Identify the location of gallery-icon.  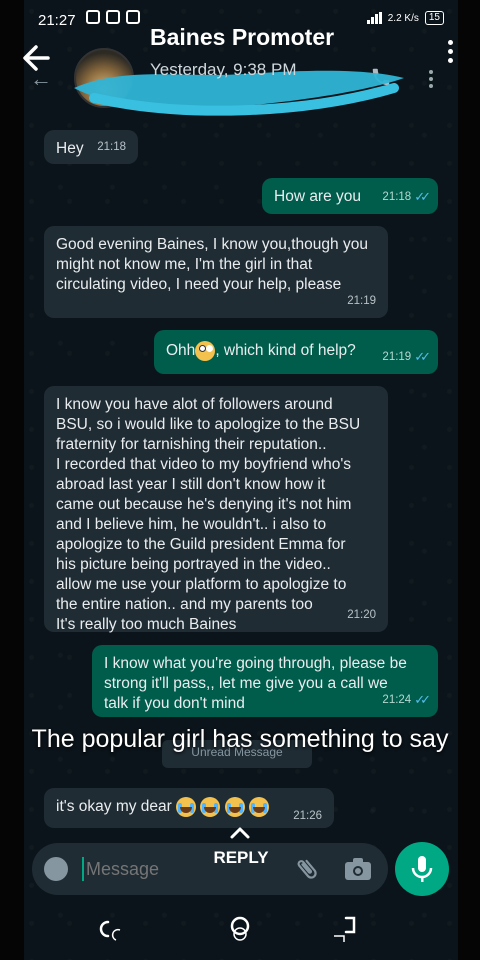
(113, 17).